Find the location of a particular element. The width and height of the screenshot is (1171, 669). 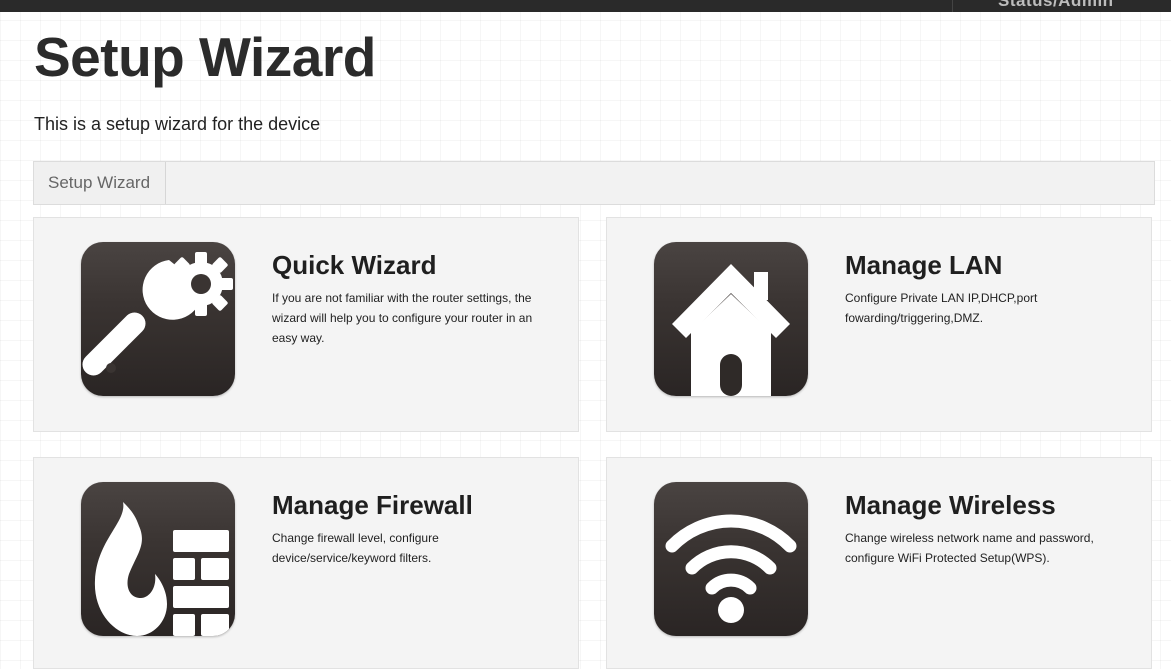

wifi-icon is located at coordinates (731, 559).